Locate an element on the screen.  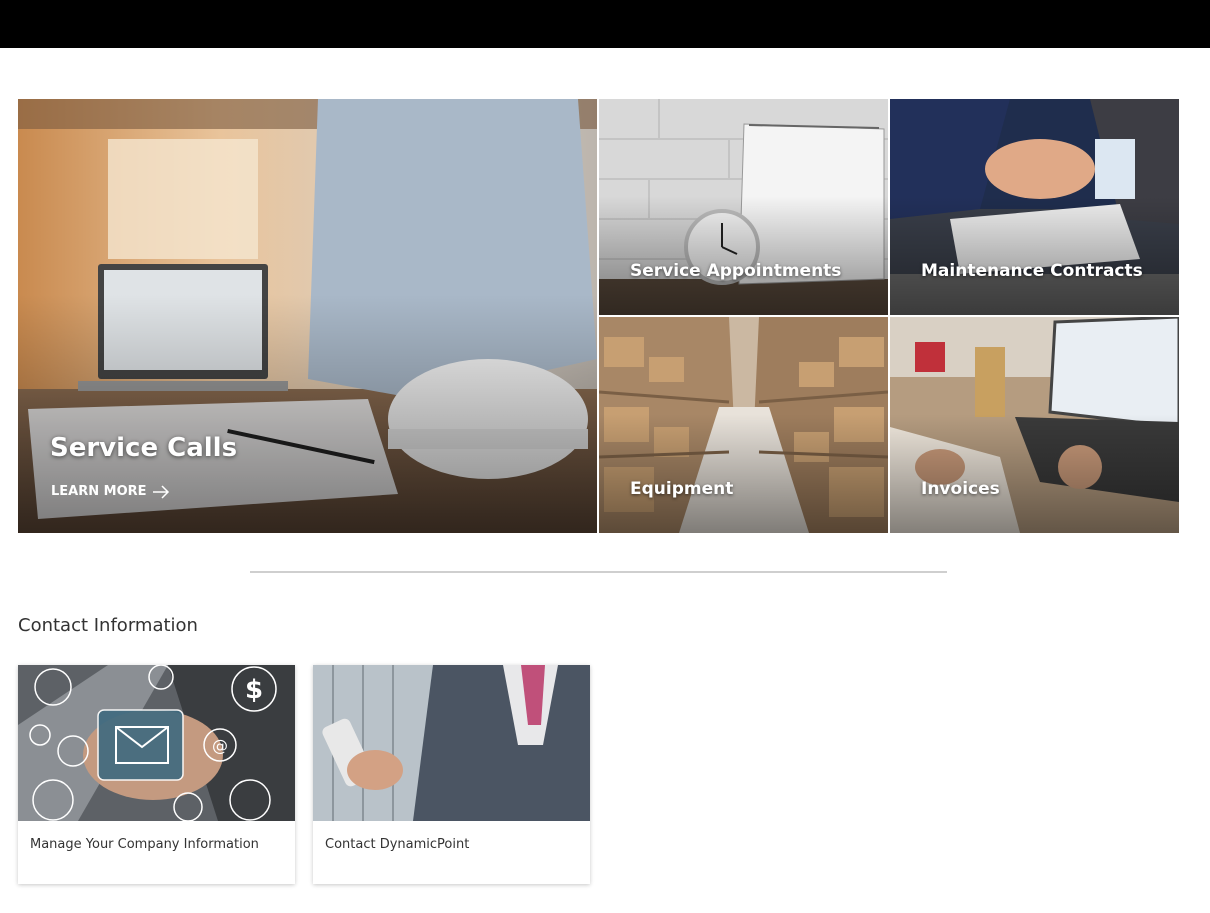
maintenance-contracts-label: Maintenance Contracts is located at coordinates (1032, 271).